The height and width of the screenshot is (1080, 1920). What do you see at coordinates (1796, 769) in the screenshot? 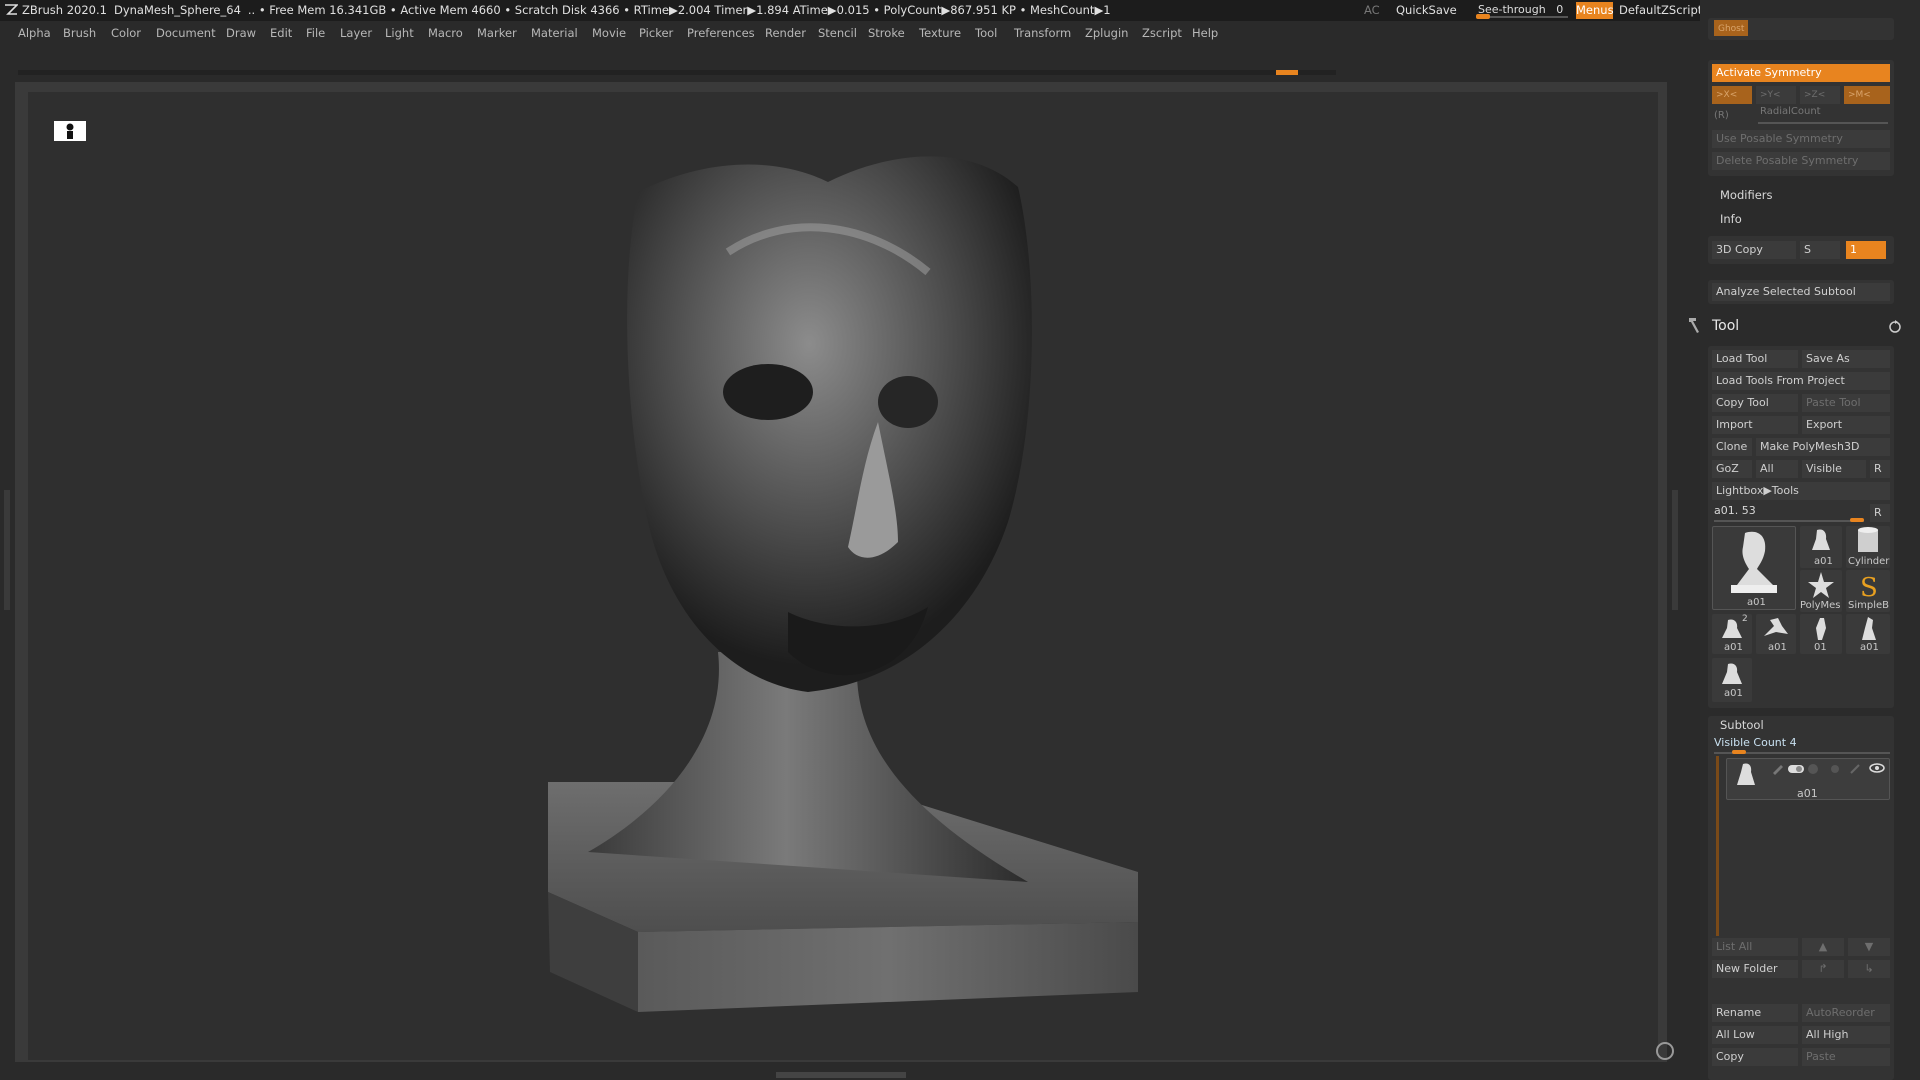
I see `subtool-toggle-icon` at bounding box center [1796, 769].